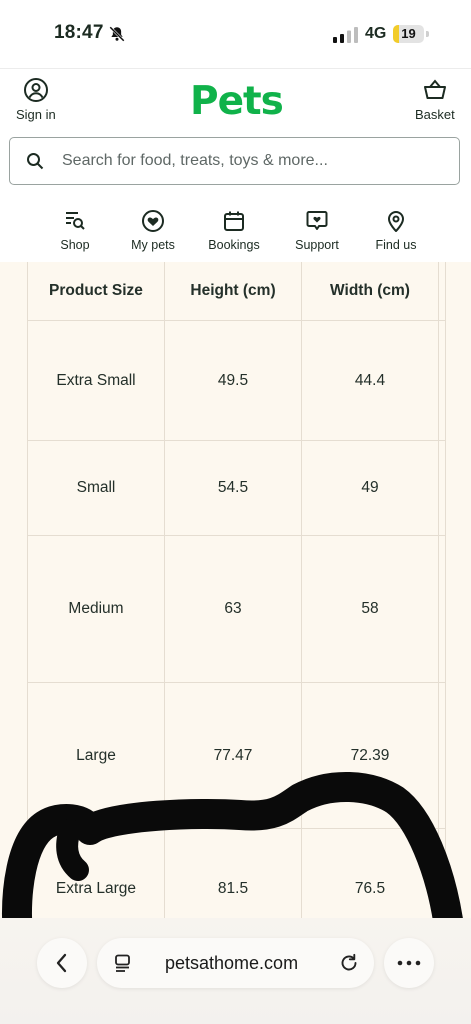 Image resolution: width=471 pixels, height=1024 pixels. What do you see at coordinates (96, 488) in the screenshot?
I see `table-cell: Small` at bounding box center [96, 488].